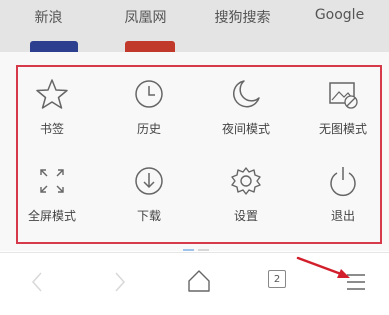 Image resolution: width=389 pixels, height=315 pixels. I want to click on arrow-annotation-icon, so click(323, 267).